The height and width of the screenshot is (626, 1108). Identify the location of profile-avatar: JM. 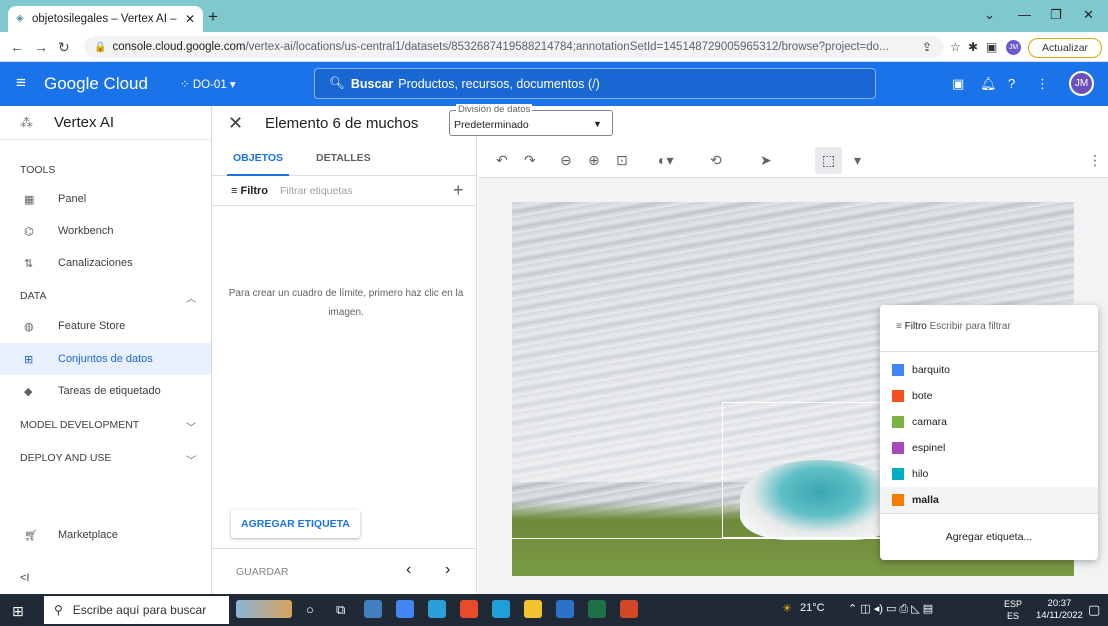
(1013, 47).